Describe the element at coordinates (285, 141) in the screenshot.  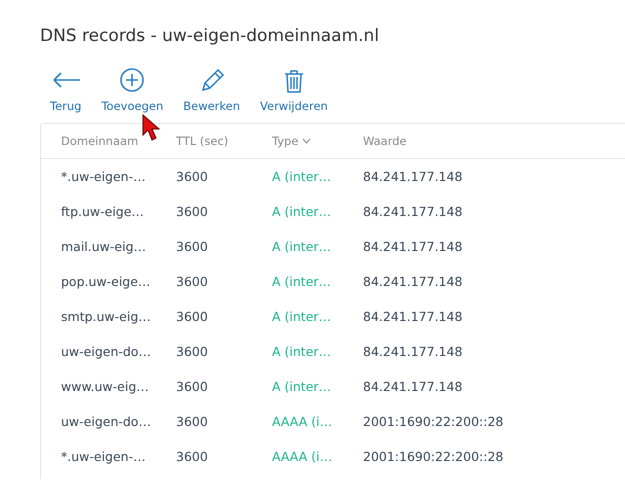
I see `column-header: Type` at that location.